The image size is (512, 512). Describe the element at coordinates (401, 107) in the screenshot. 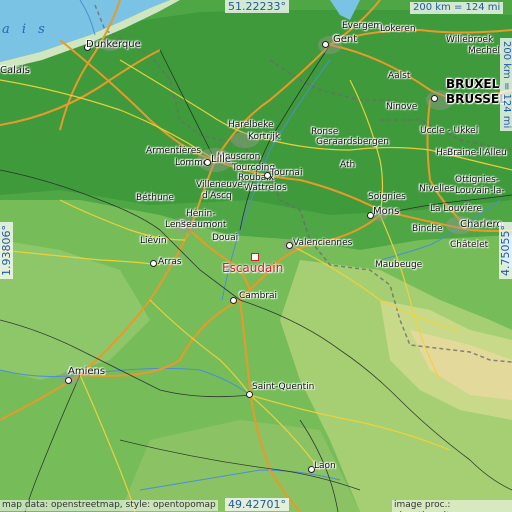

I see `city-label-ninove: Ninove` at that location.